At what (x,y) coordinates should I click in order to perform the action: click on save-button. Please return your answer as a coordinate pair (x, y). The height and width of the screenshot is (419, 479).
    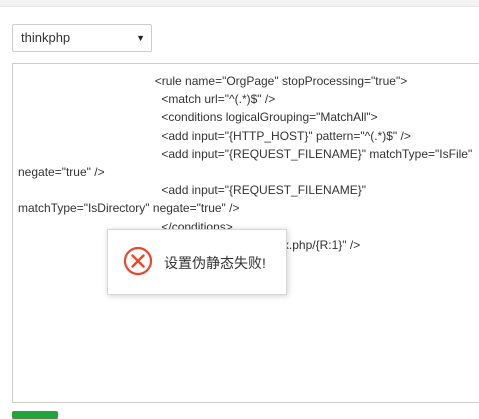
    Looking at the image, I should click on (35, 415).